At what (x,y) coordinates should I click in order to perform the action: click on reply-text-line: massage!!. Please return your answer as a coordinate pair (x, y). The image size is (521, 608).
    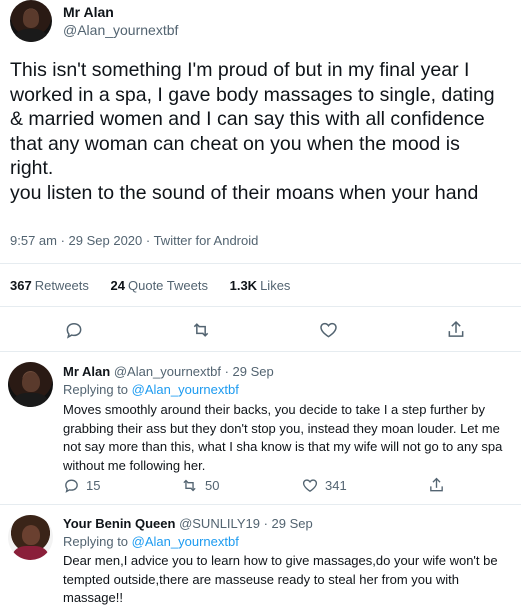
    Looking at the image, I should click on (93, 597).